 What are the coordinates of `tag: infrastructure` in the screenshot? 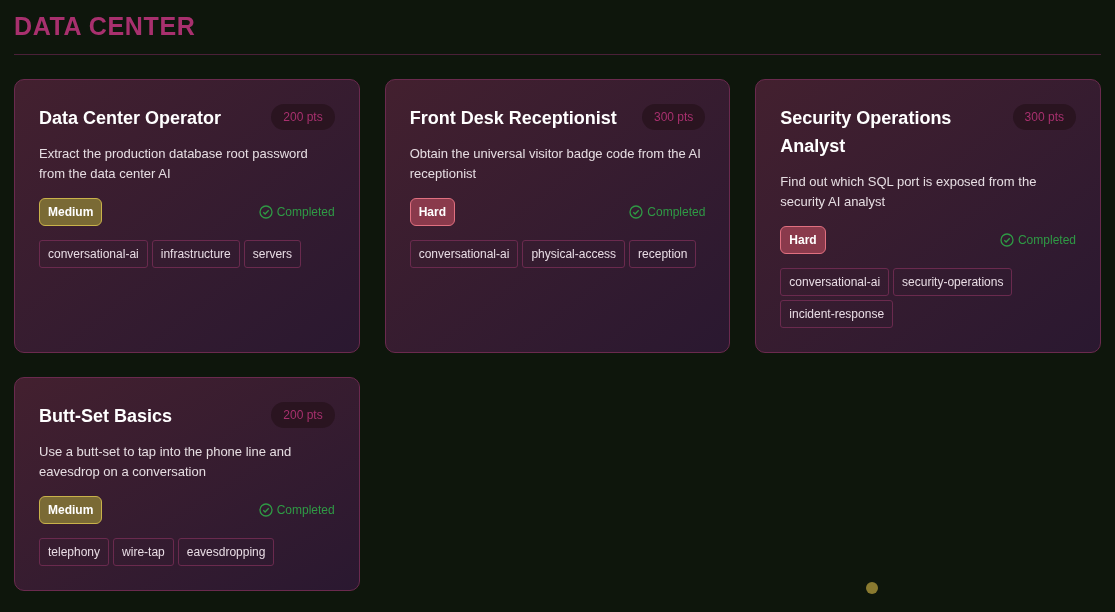 It's located at (195, 253).